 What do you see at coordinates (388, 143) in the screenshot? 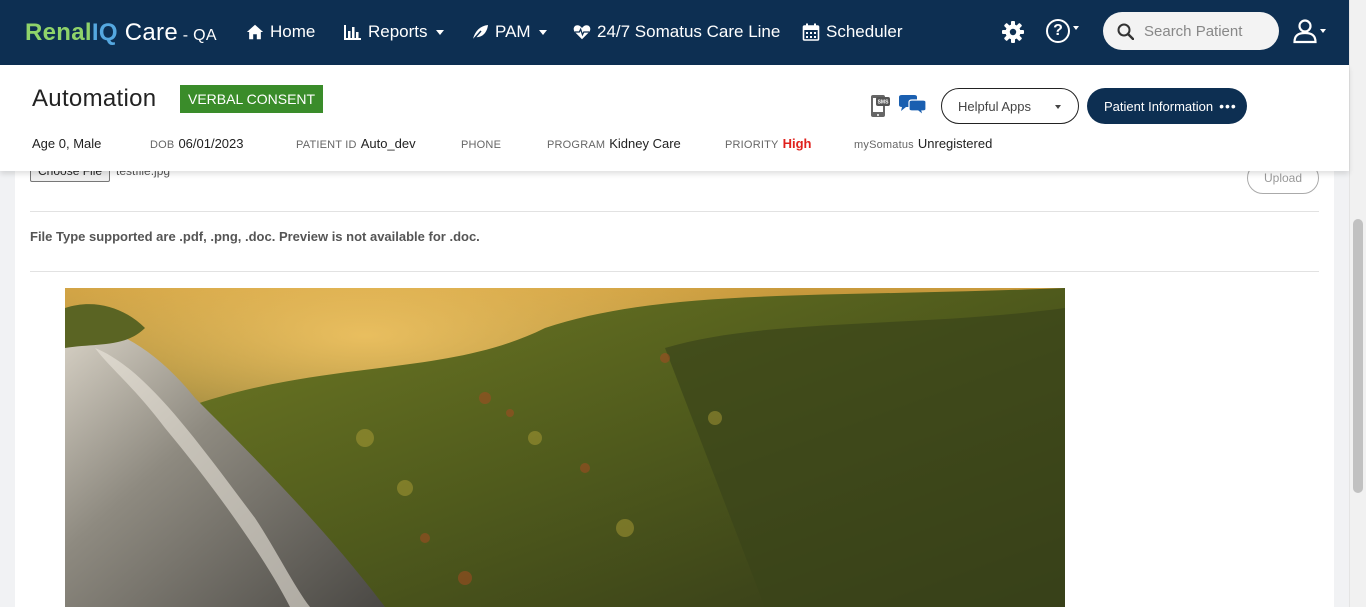
I see `patient-id-value: Auto_dev` at bounding box center [388, 143].